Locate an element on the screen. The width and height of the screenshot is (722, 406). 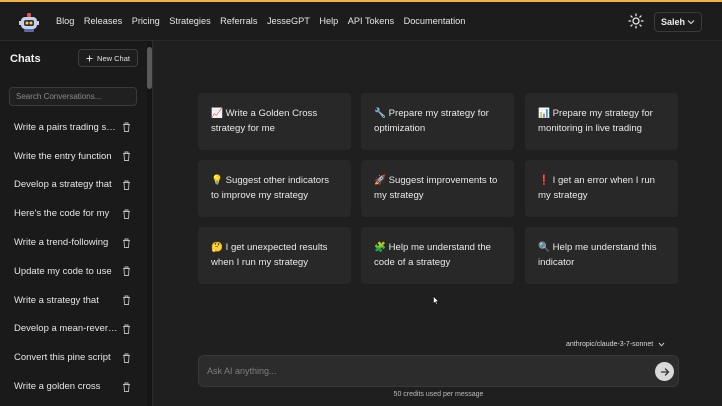
nav-link-strategies: Strategies is located at coordinates (189, 21).